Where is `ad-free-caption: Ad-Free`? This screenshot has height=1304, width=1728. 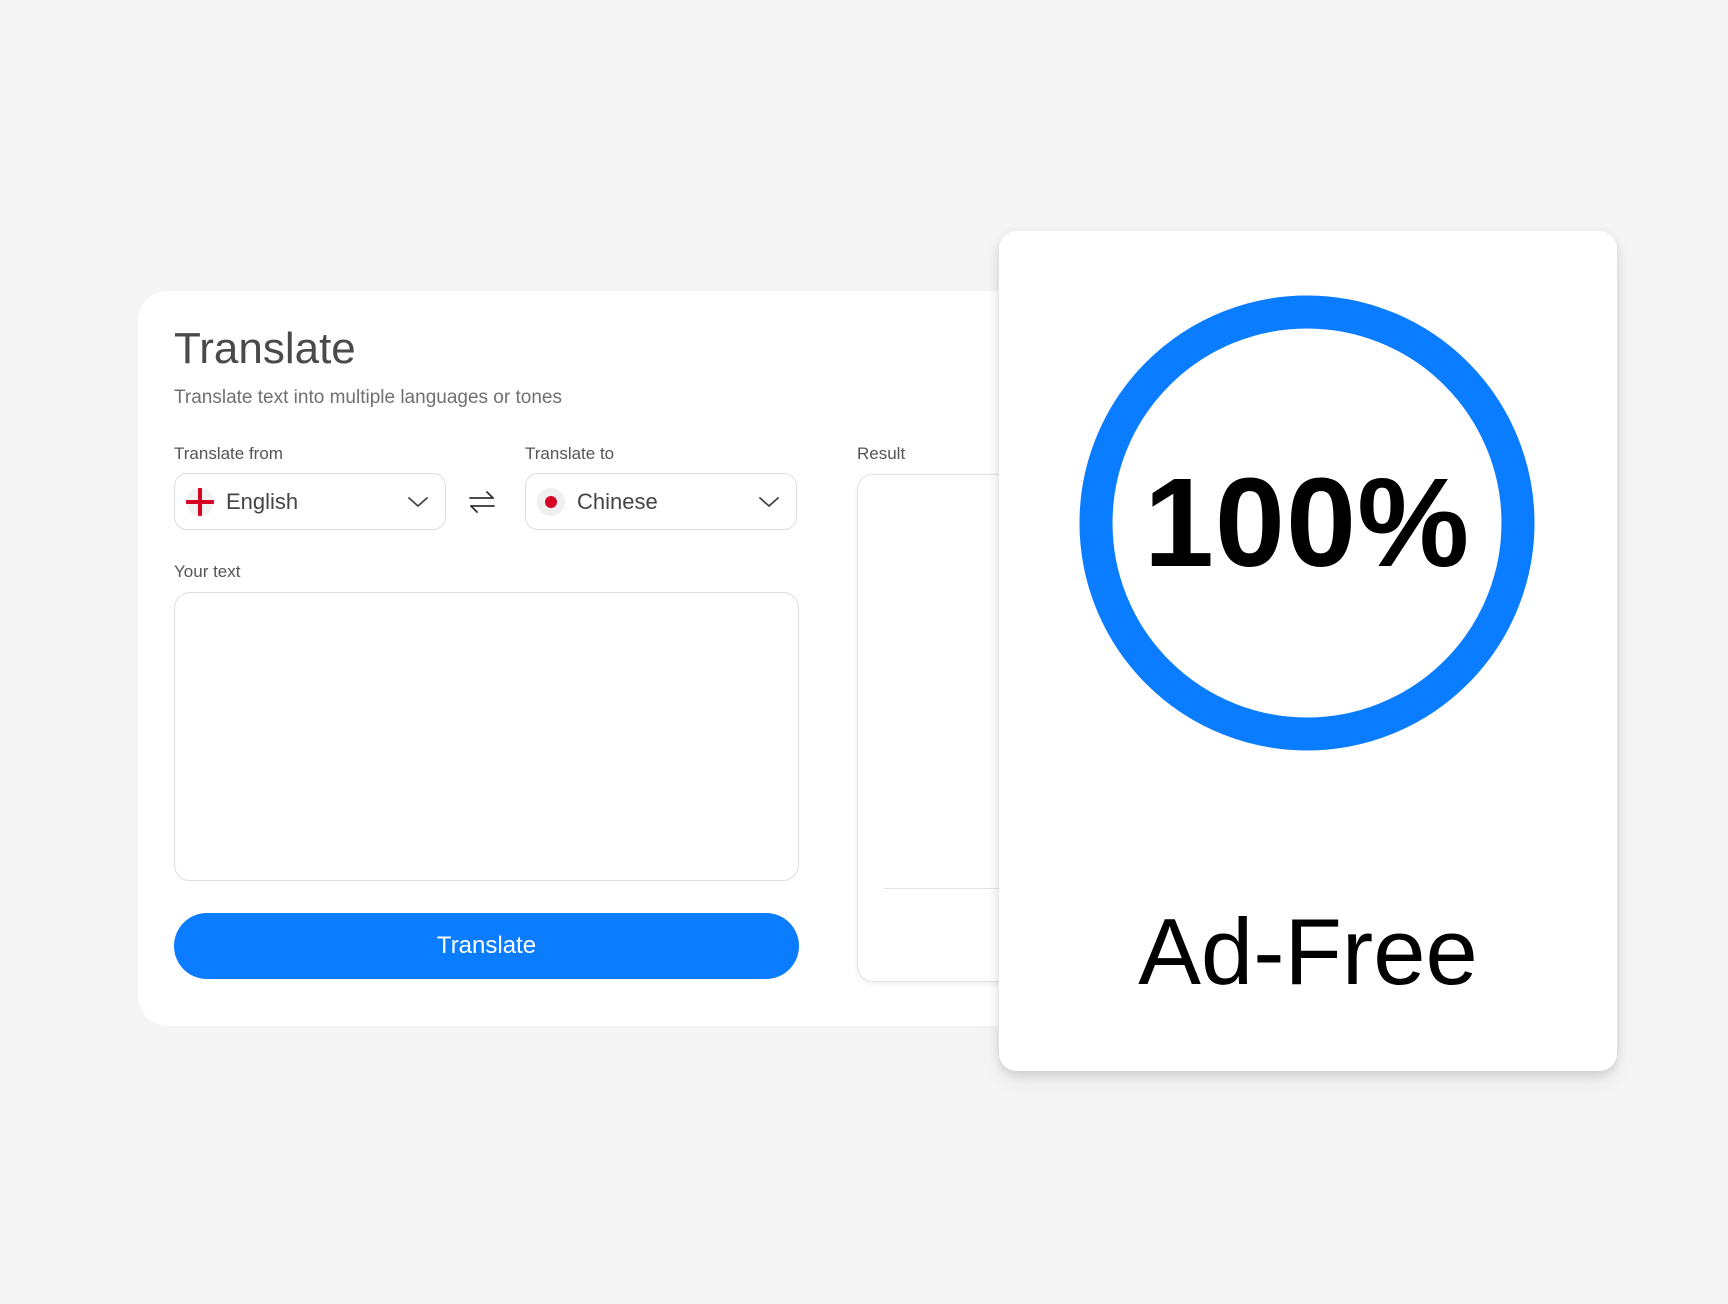
ad-free-caption: Ad-Free is located at coordinates (1308, 951).